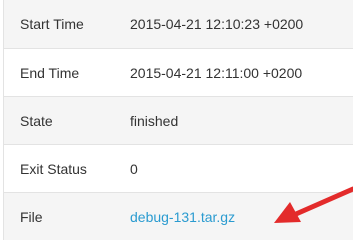 The image size is (353, 240). What do you see at coordinates (154, 120) in the screenshot?
I see `state-value: finished` at bounding box center [154, 120].